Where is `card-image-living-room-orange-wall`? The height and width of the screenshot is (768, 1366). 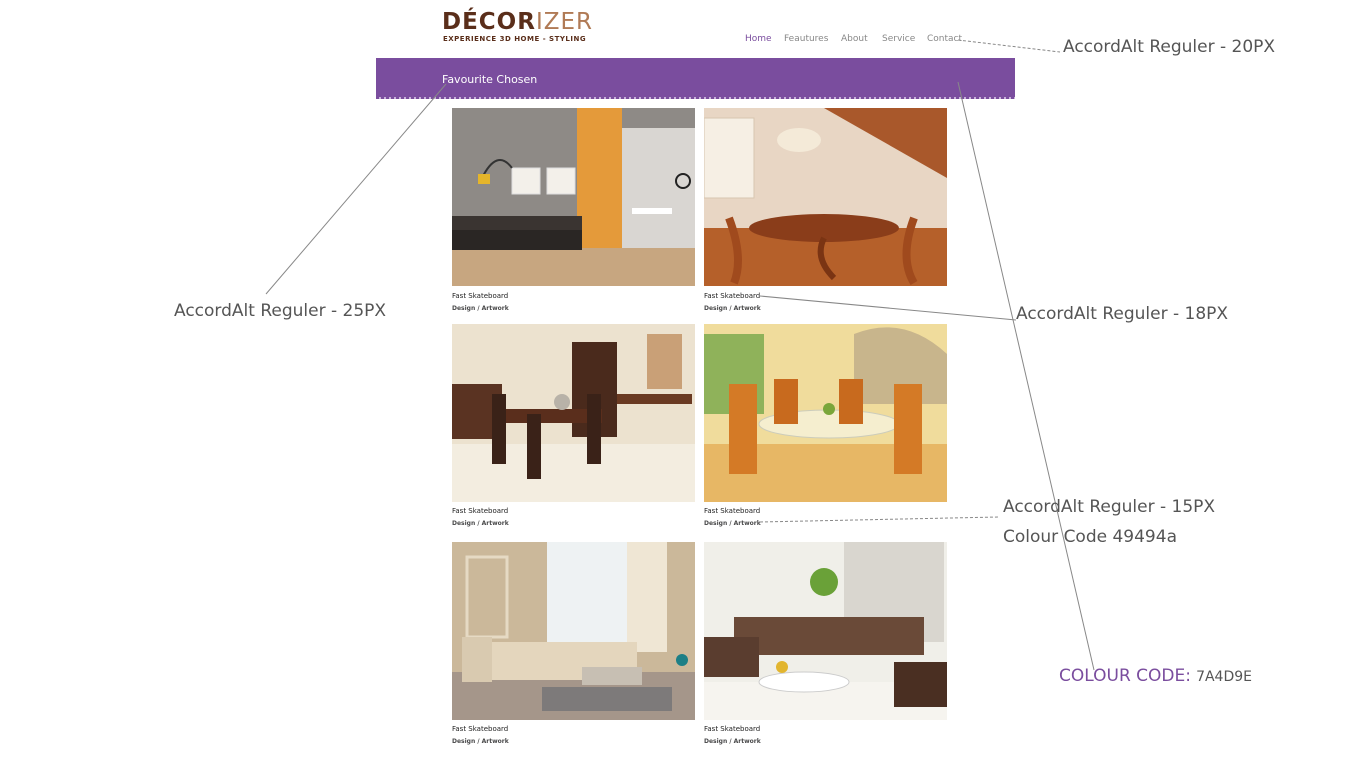 card-image-living-room-orange-wall is located at coordinates (573, 197).